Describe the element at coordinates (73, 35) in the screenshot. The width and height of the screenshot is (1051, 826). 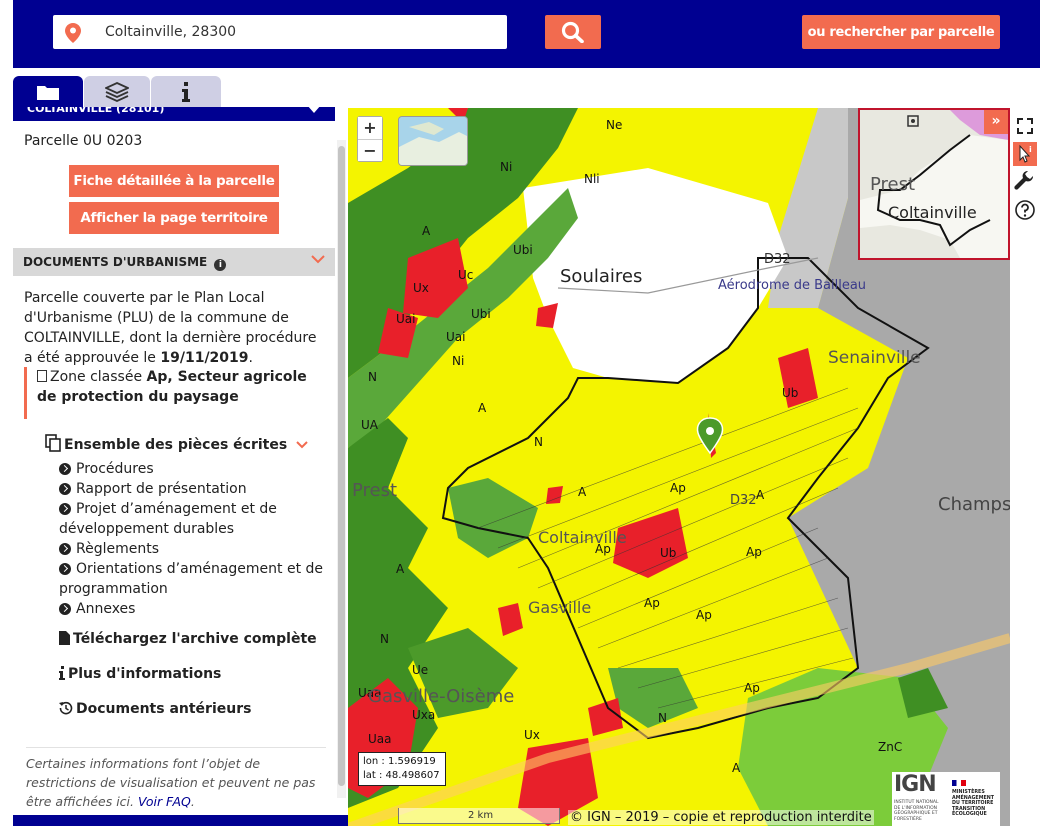
I see `location-pin-icon` at that location.